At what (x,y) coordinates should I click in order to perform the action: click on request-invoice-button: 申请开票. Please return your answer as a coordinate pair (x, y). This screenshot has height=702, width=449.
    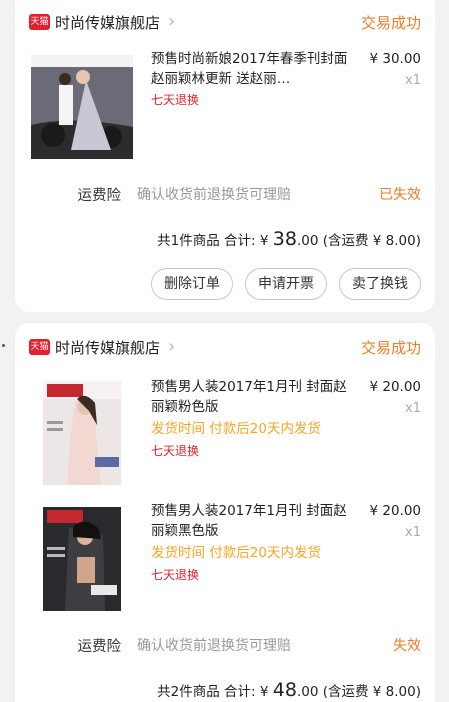
    Looking at the image, I should click on (286, 284).